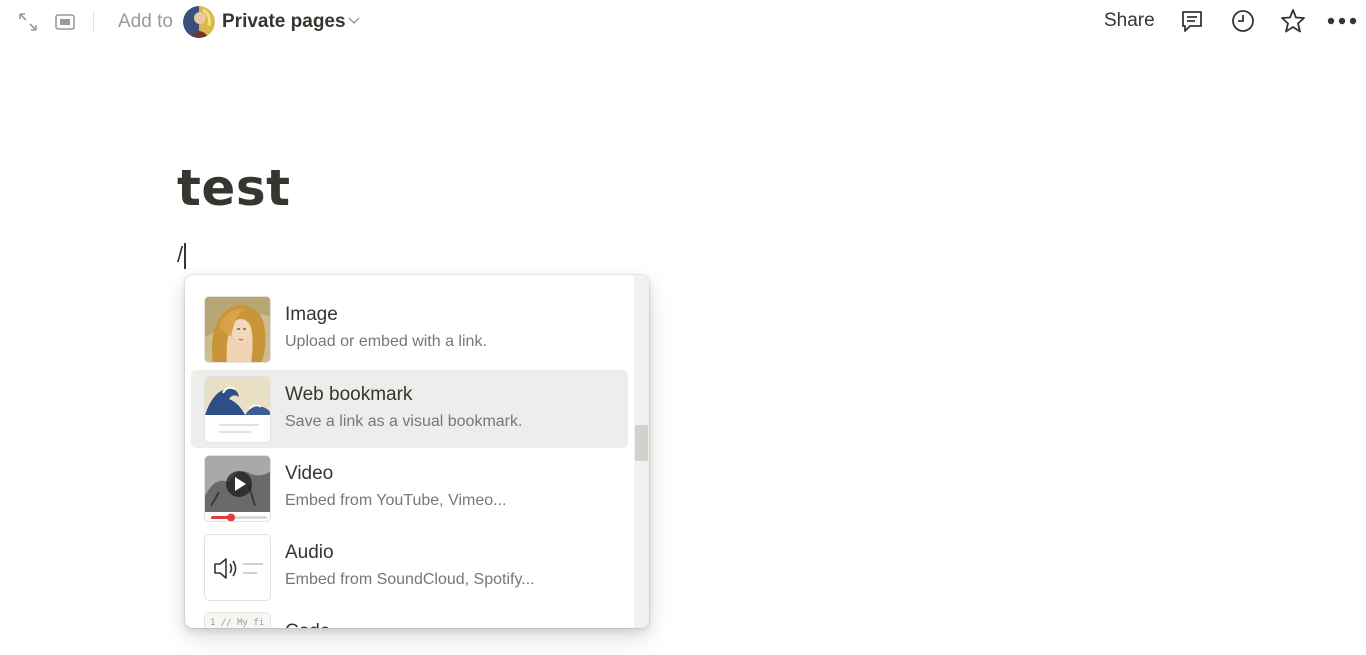 The height and width of the screenshot is (655, 1366). Describe the element at coordinates (354, 21) in the screenshot. I see `chevron-down-icon` at that location.